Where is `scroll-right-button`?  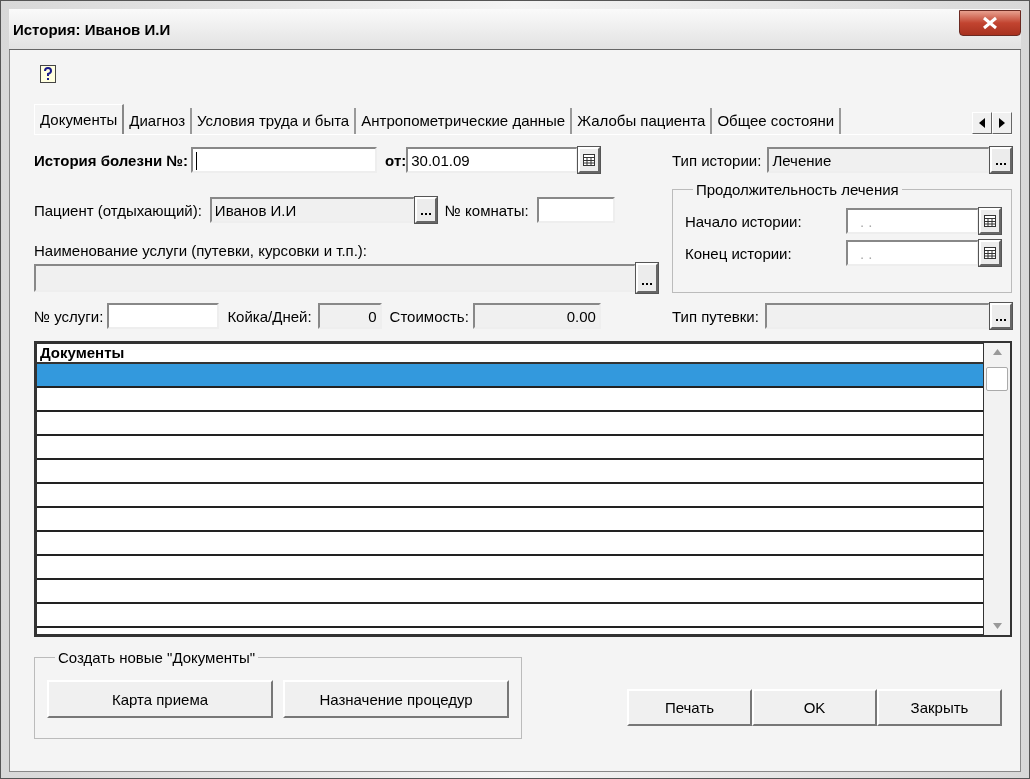
scroll-right-button is located at coordinates (1002, 123).